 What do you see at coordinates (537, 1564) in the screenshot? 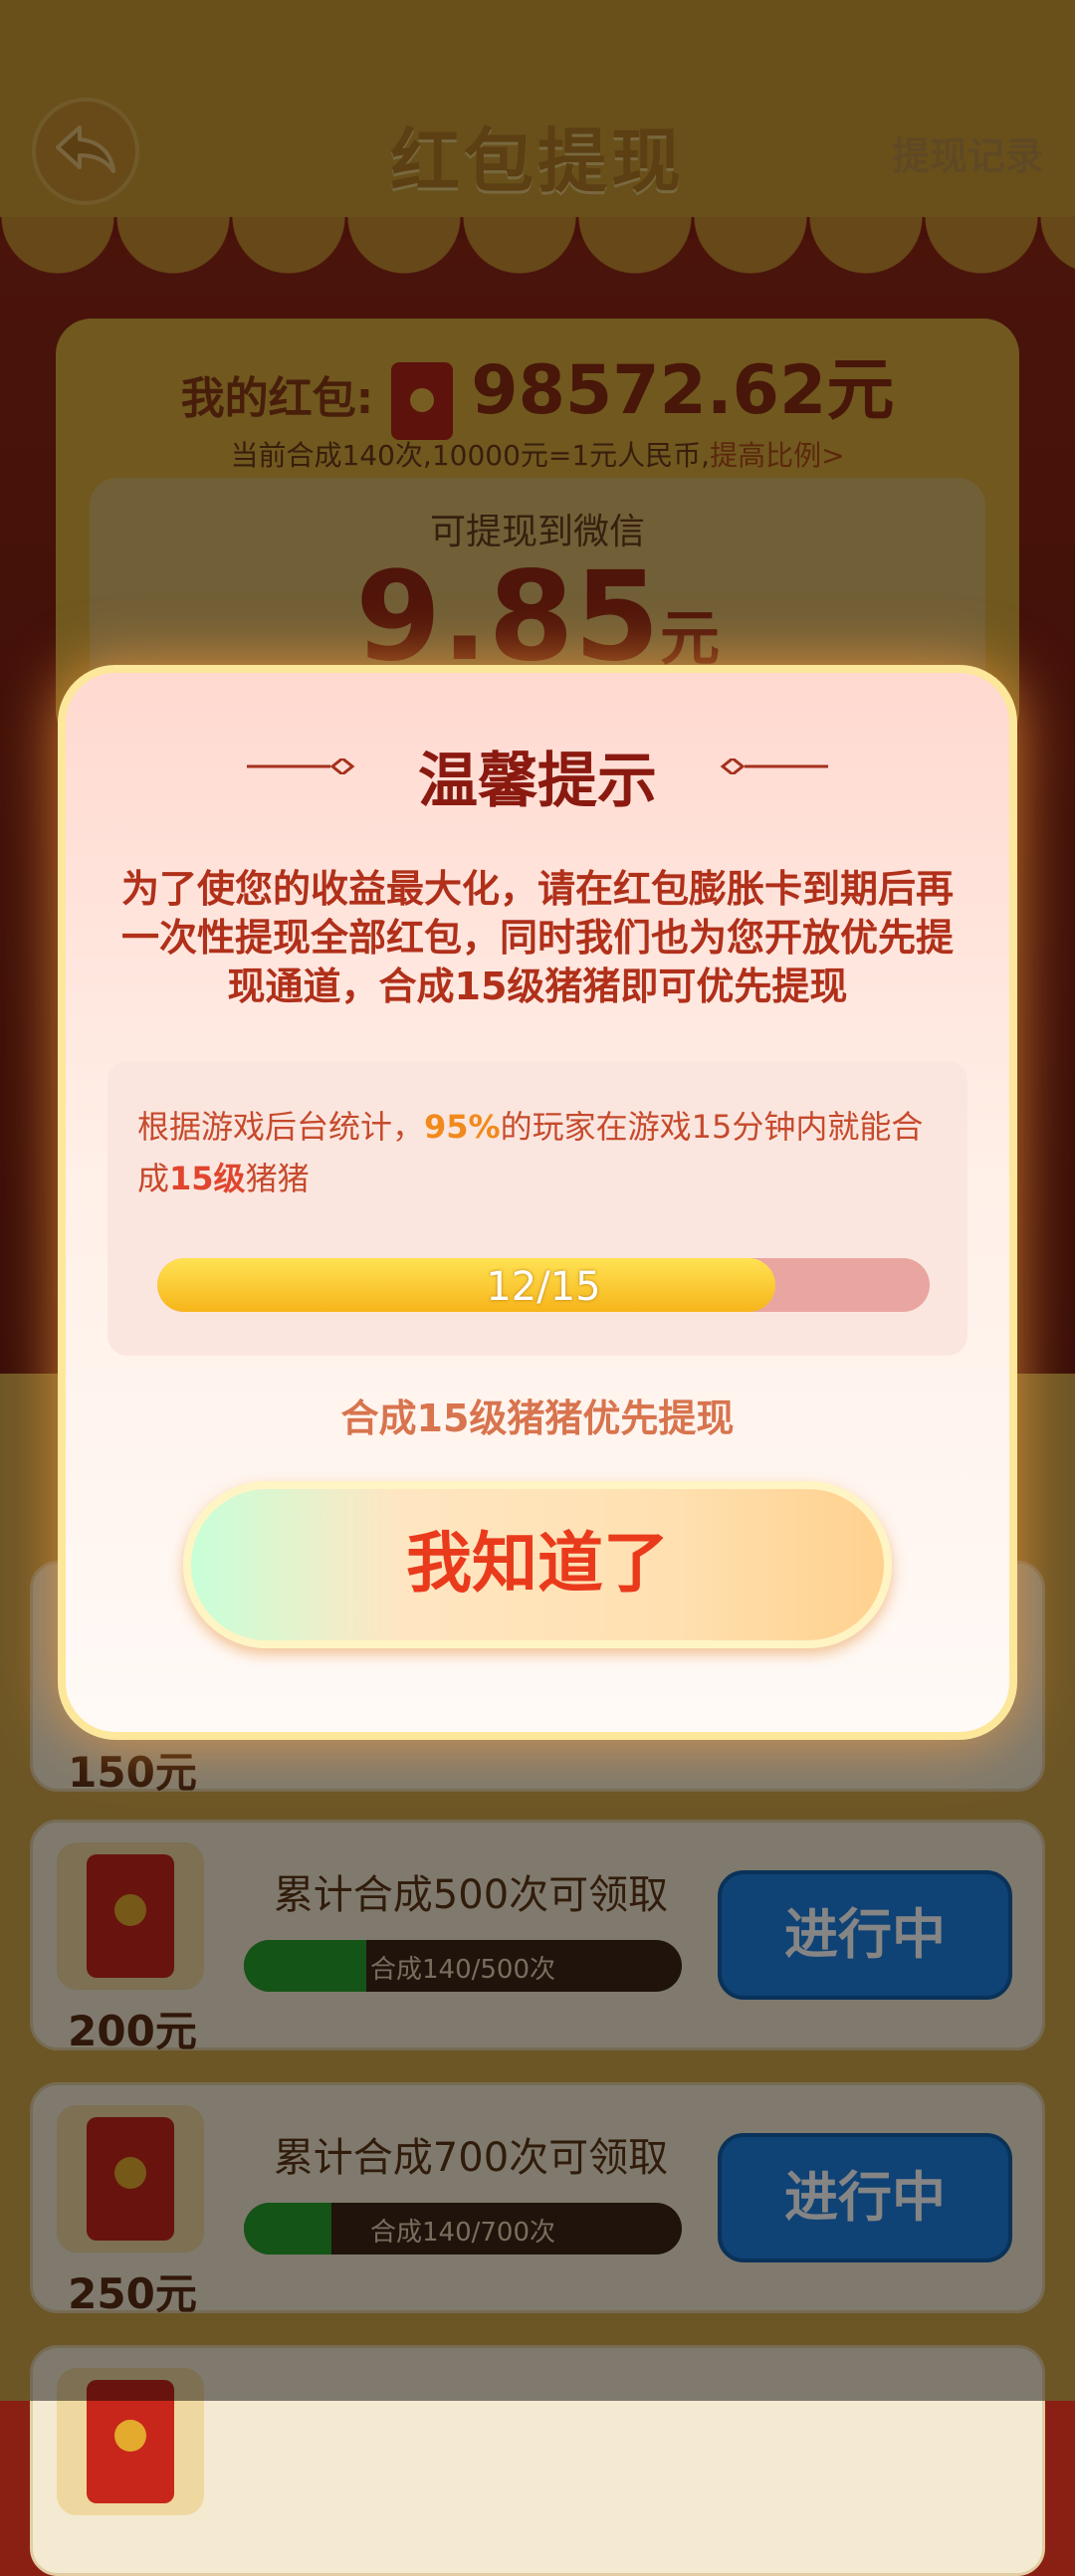
I see `got-it-button: 我知道了` at bounding box center [537, 1564].